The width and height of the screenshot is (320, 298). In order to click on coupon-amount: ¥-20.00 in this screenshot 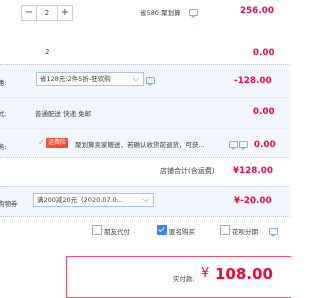, I will do `click(253, 201)`.